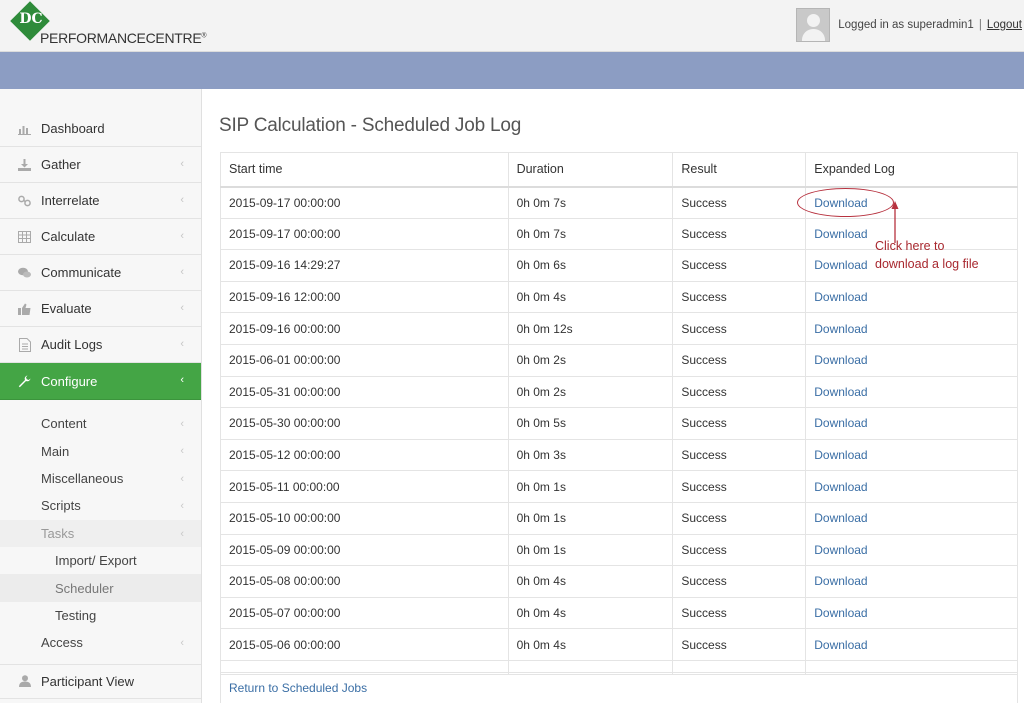 Image resolution: width=1024 pixels, height=703 pixels. I want to click on table-header-row: Start time Duration Result Expanded Log, so click(619, 170).